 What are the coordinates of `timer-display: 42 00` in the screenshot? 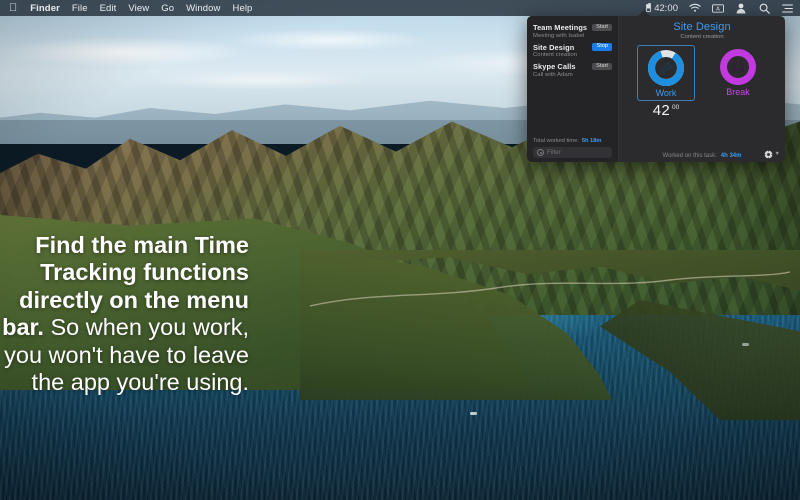 It's located at (666, 111).